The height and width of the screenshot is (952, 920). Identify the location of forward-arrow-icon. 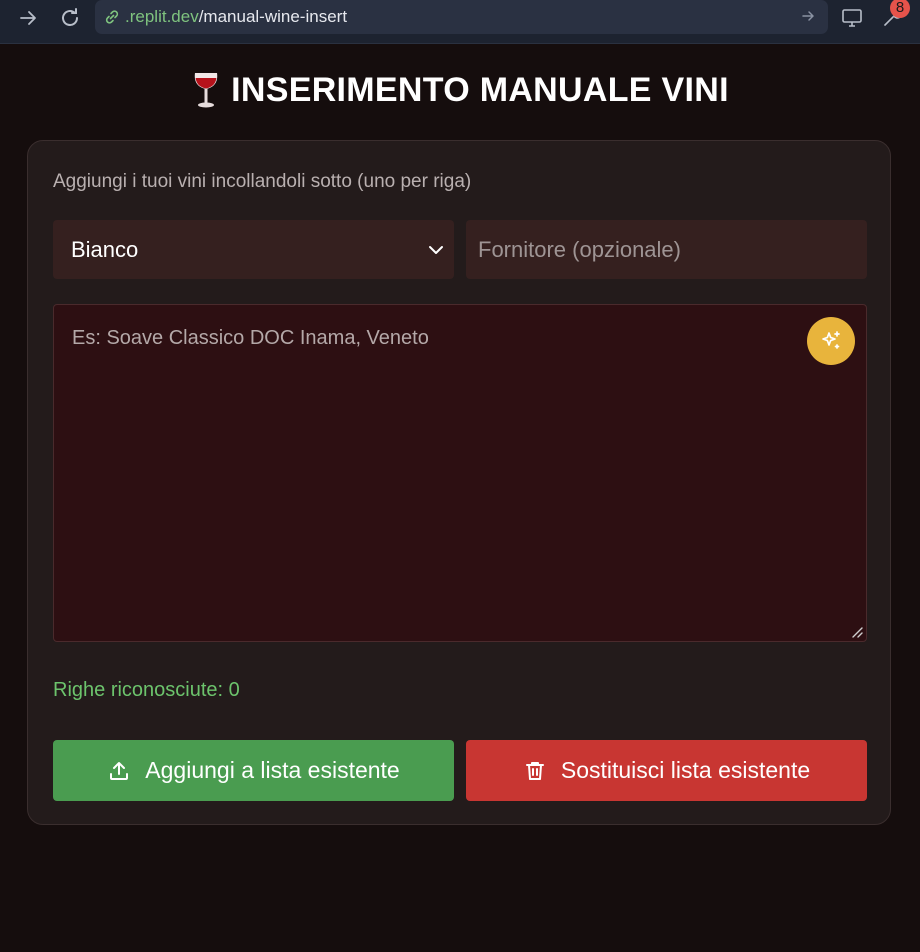
(28, 18).